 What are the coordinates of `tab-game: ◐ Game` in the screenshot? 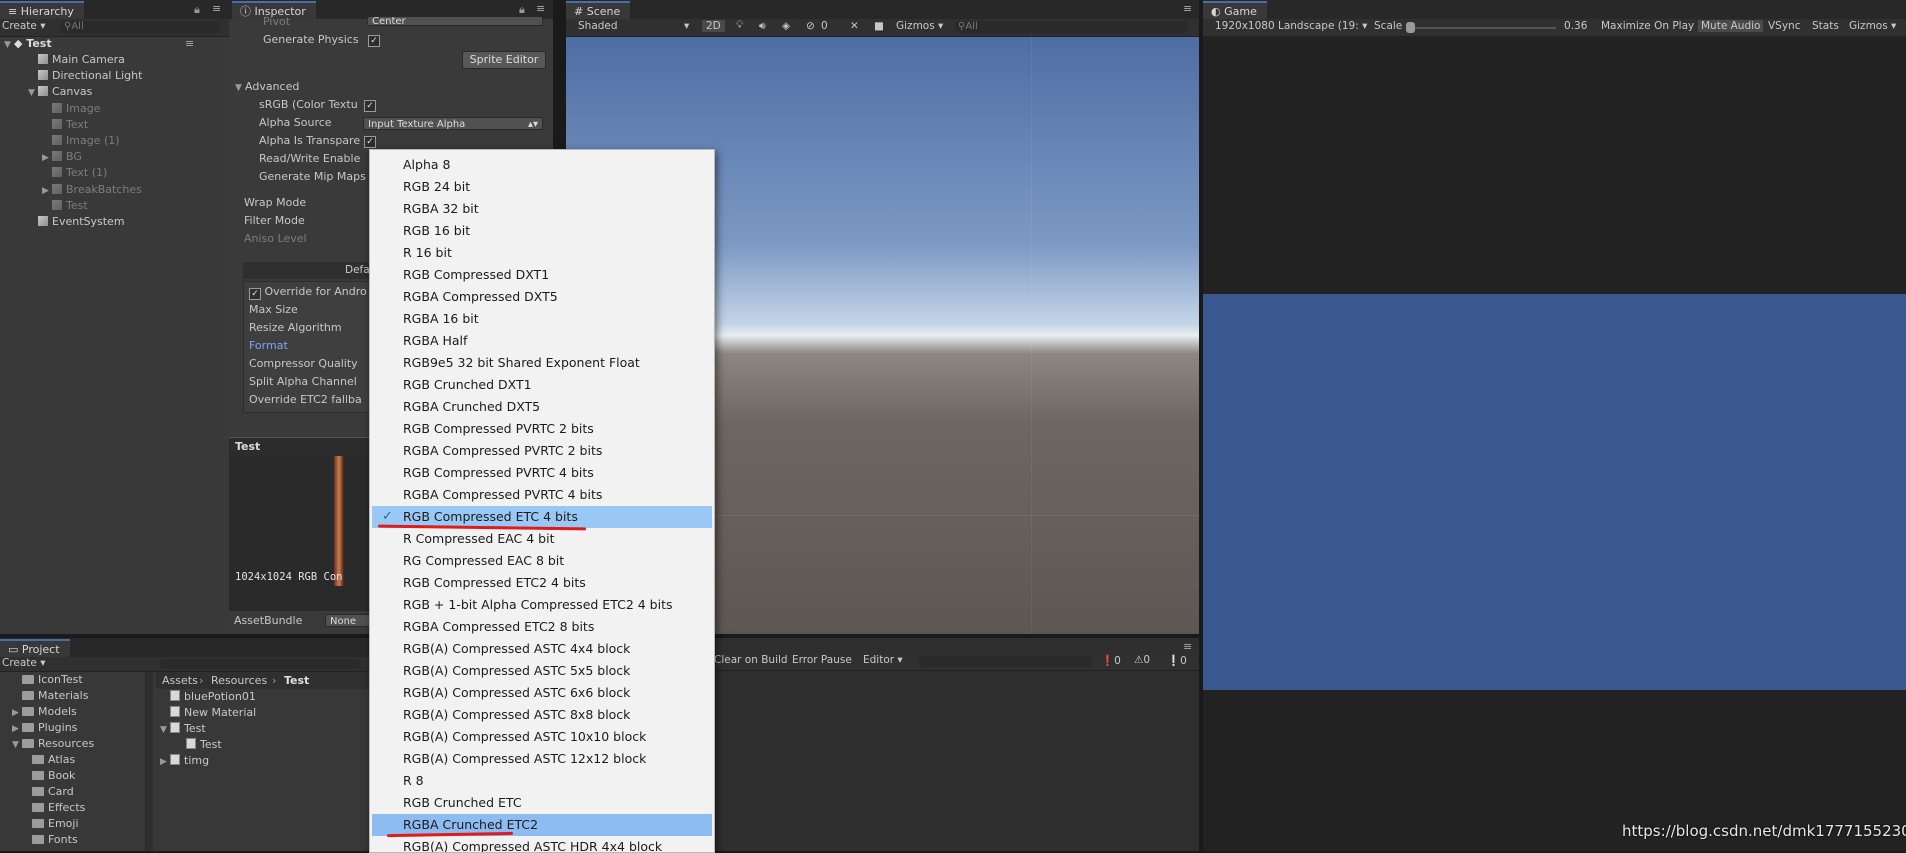 It's located at (1235, 10).